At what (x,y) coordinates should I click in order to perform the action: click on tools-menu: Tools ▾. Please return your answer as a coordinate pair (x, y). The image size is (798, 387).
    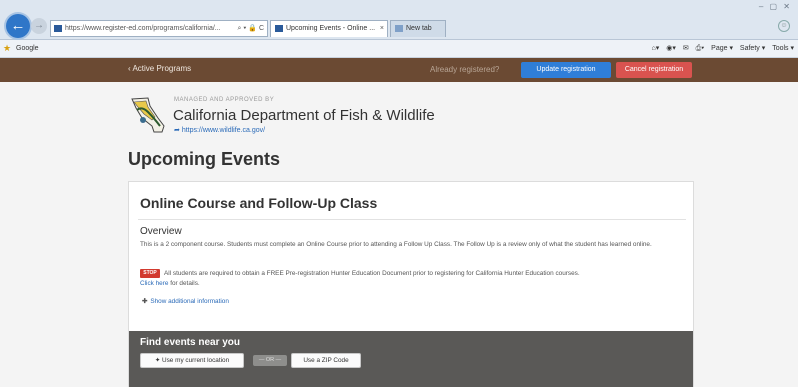
    Looking at the image, I should click on (783, 48).